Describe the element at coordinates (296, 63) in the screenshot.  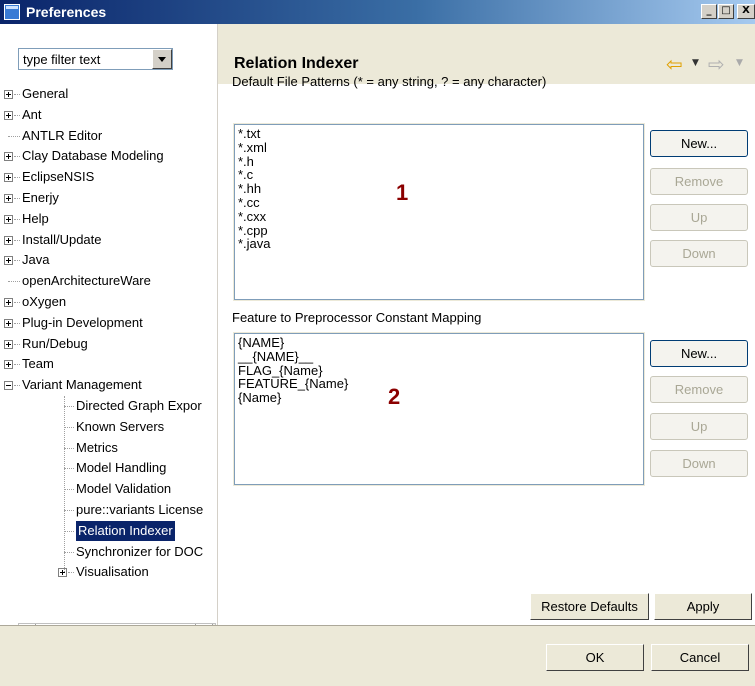
I see `page-title: Relation Indexer` at that location.